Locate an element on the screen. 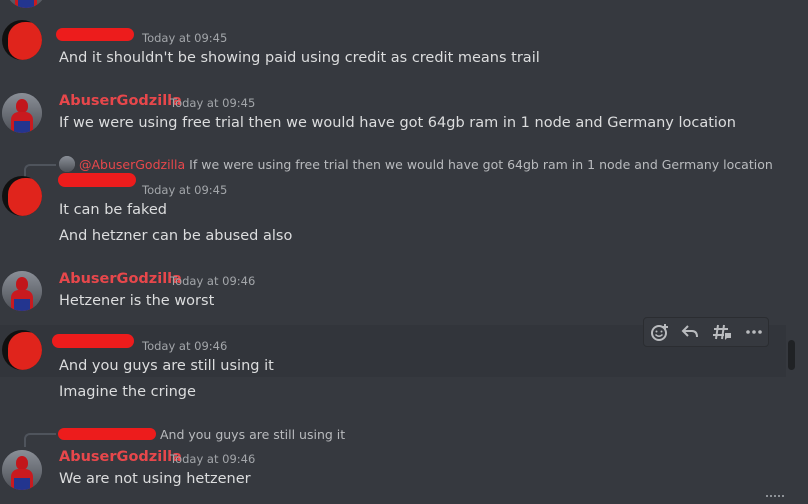  create-thread-icon is located at coordinates (722, 332).